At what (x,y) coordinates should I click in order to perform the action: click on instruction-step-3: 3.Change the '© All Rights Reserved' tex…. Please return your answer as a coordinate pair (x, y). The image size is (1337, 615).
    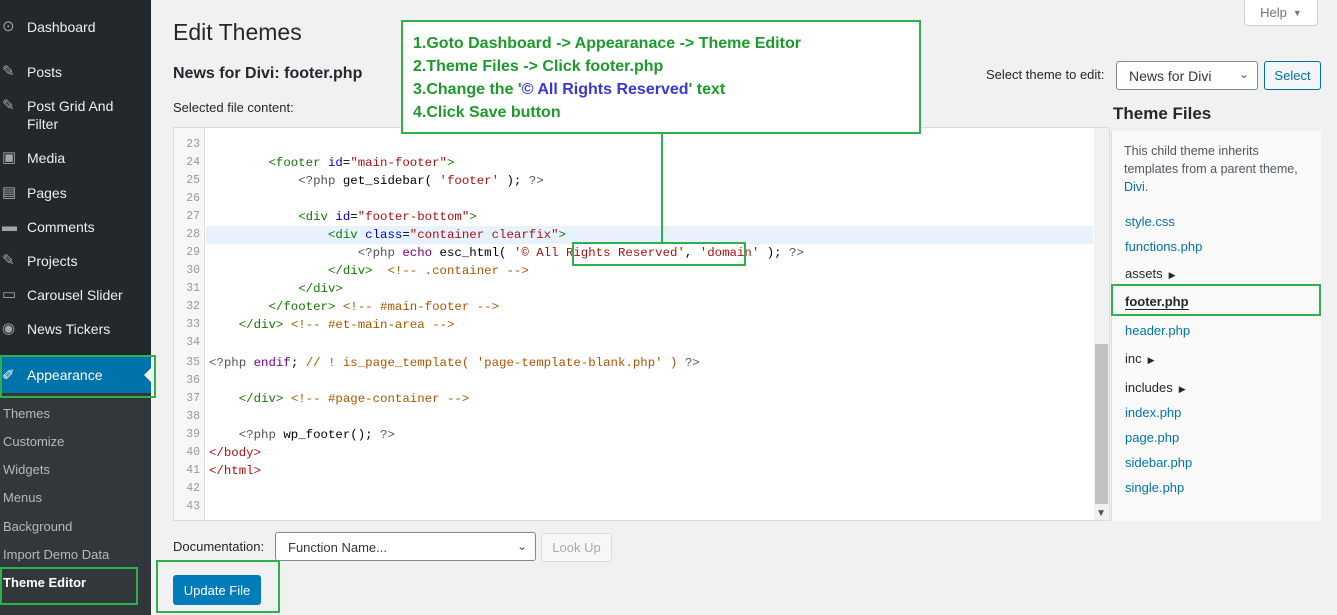
    Looking at the image, I should click on (661, 89).